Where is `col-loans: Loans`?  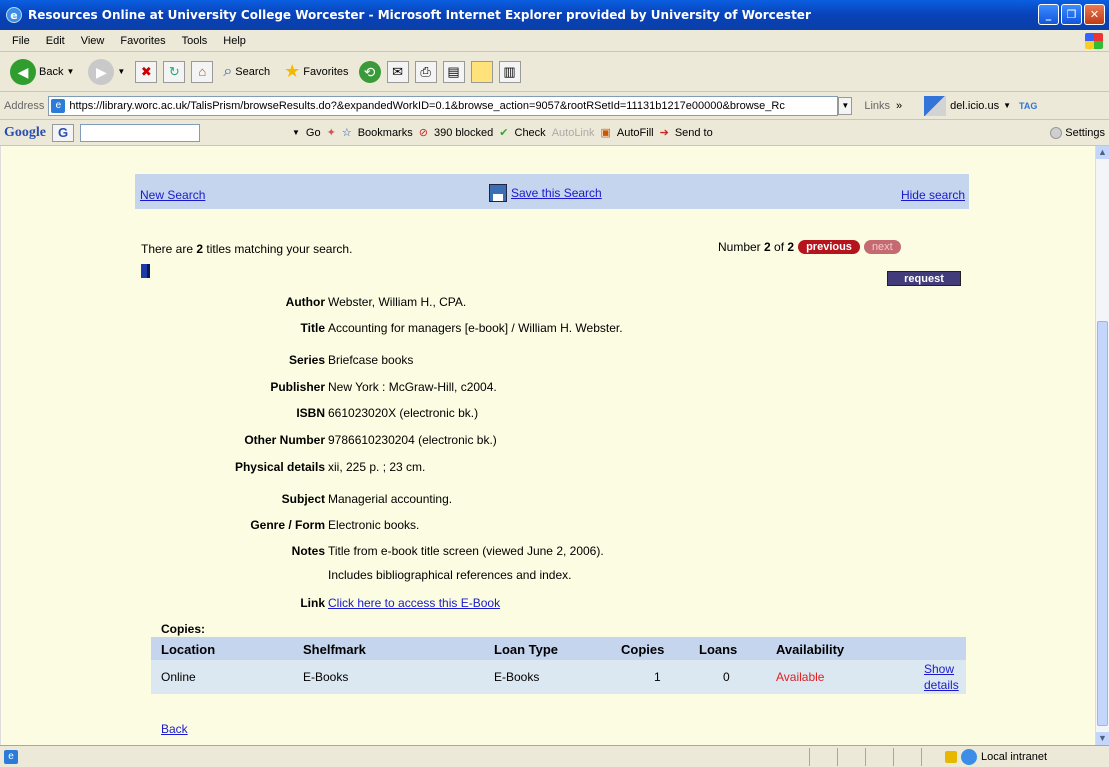 col-loans: Loans is located at coordinates (718, 649).